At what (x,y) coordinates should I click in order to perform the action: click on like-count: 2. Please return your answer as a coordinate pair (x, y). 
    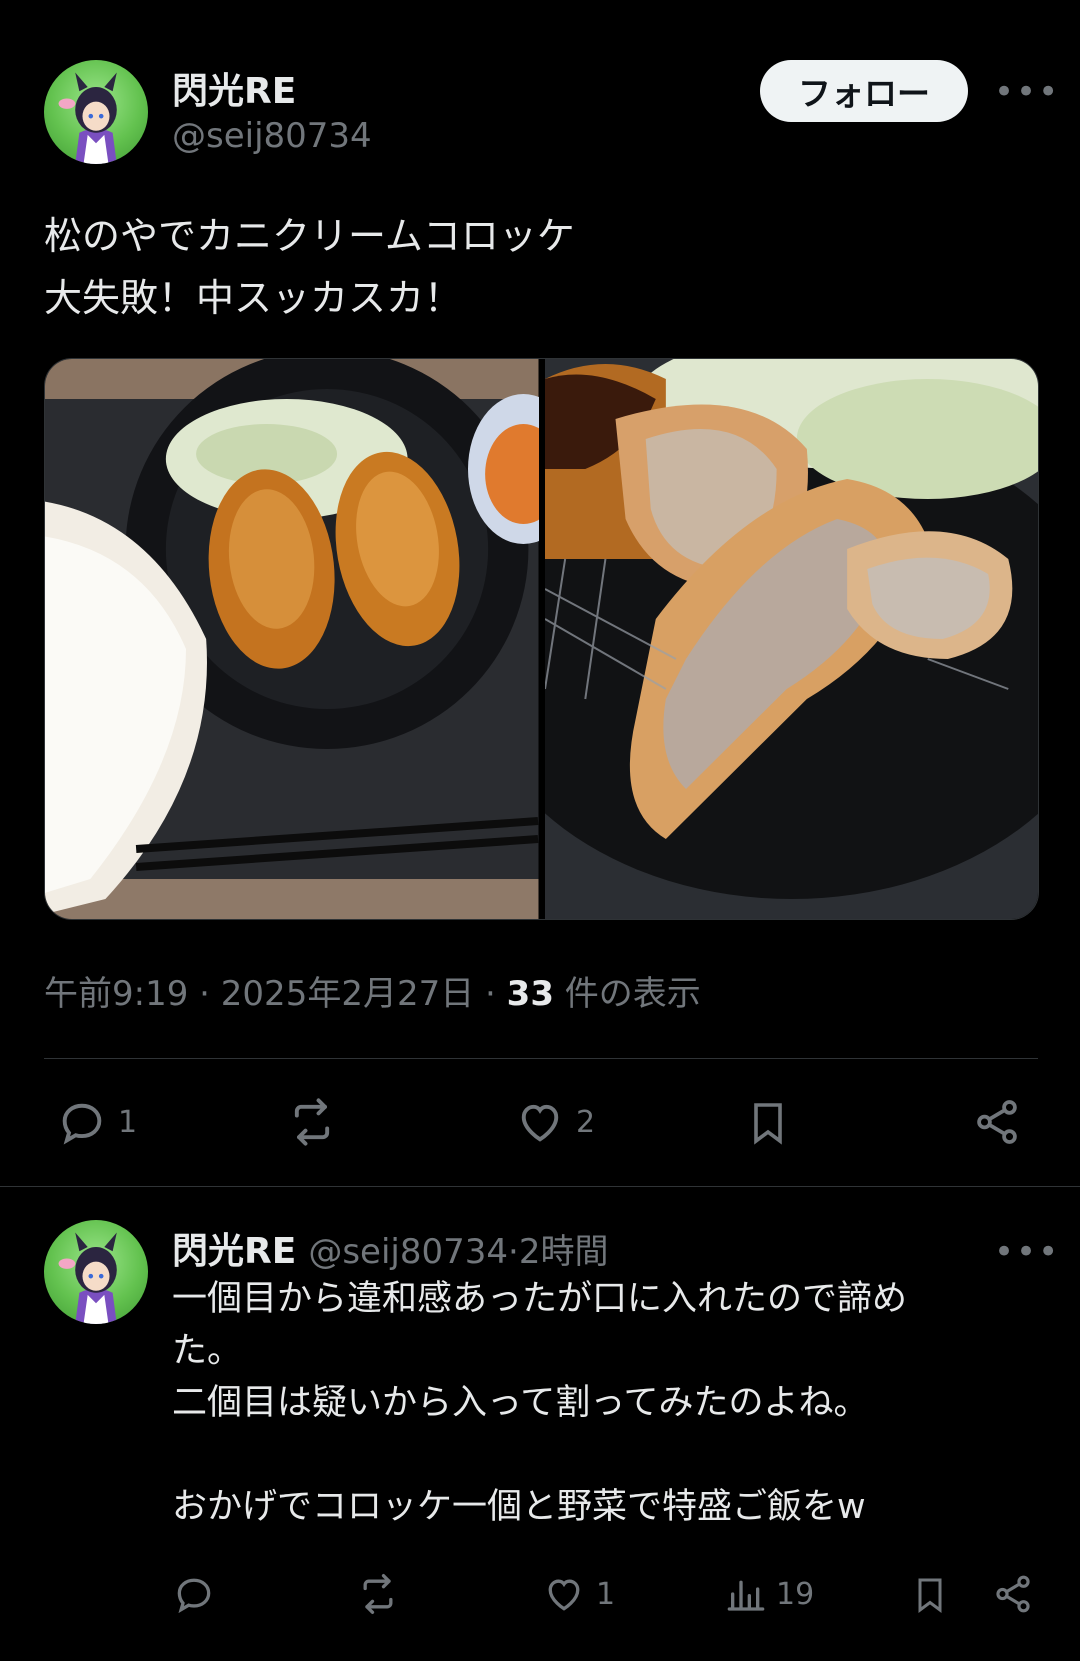
    Looking at the image, I should click on (586, 1122).